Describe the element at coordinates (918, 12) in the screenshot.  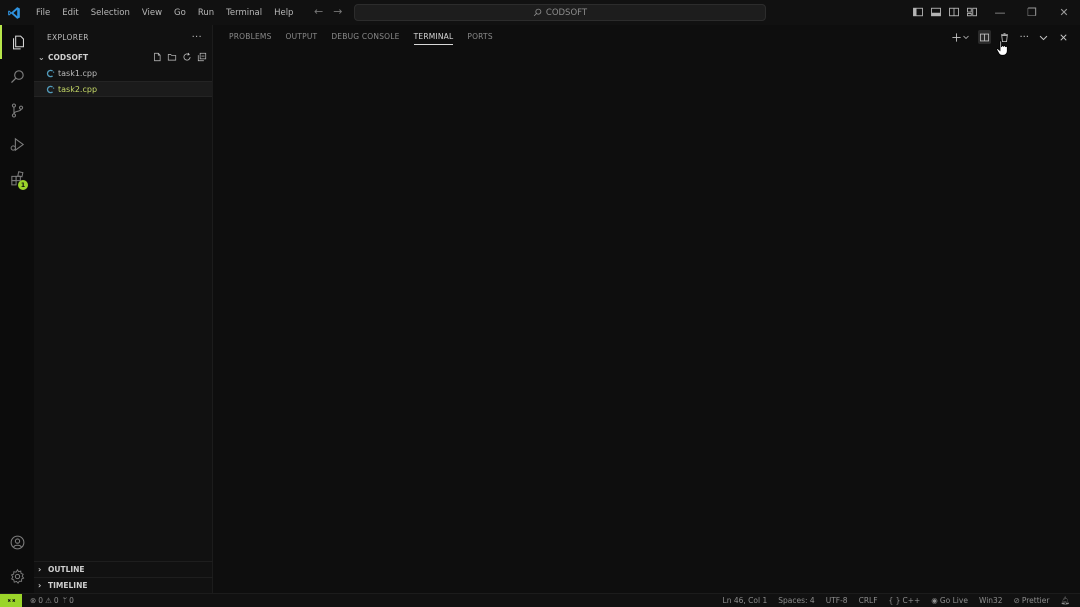
I see `toggle-primary-sidebar-icon` at that location.